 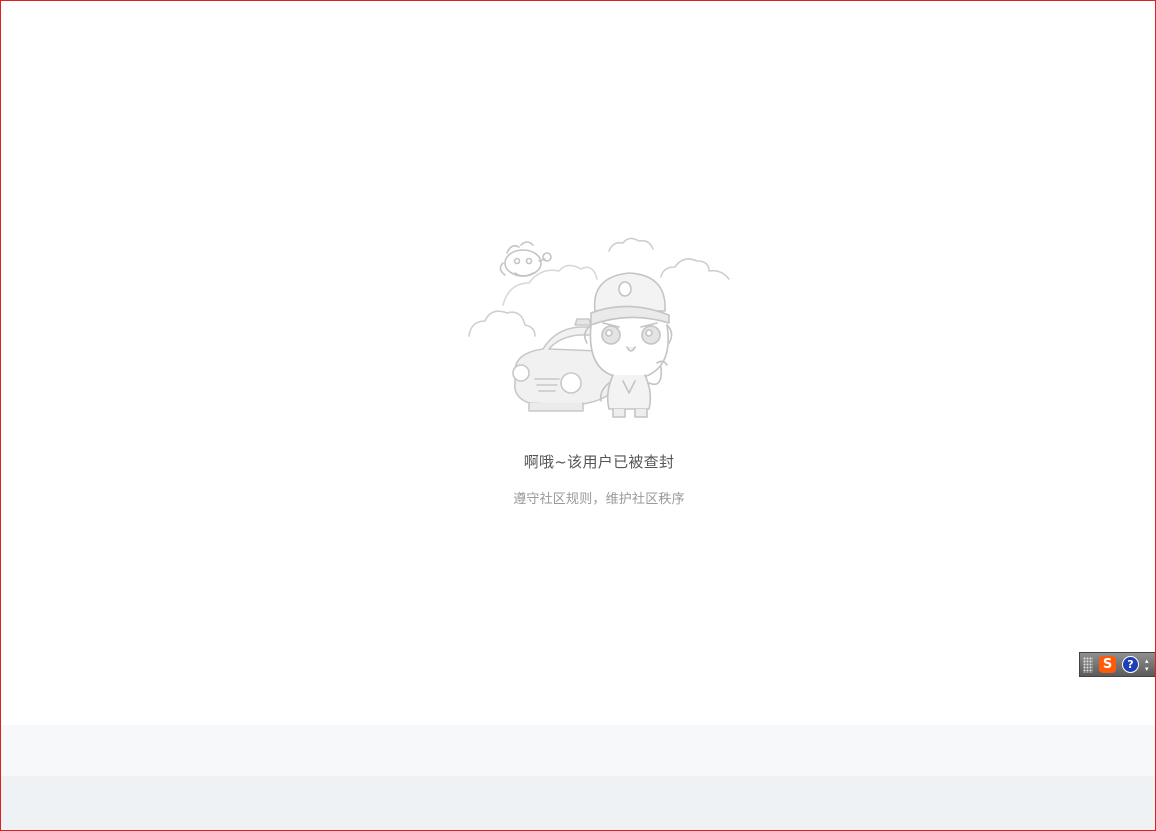 What do you see at coordinates (599, 327) in the screenshot?
I see `banned-user-illustration` at bounding box center [599, 327].